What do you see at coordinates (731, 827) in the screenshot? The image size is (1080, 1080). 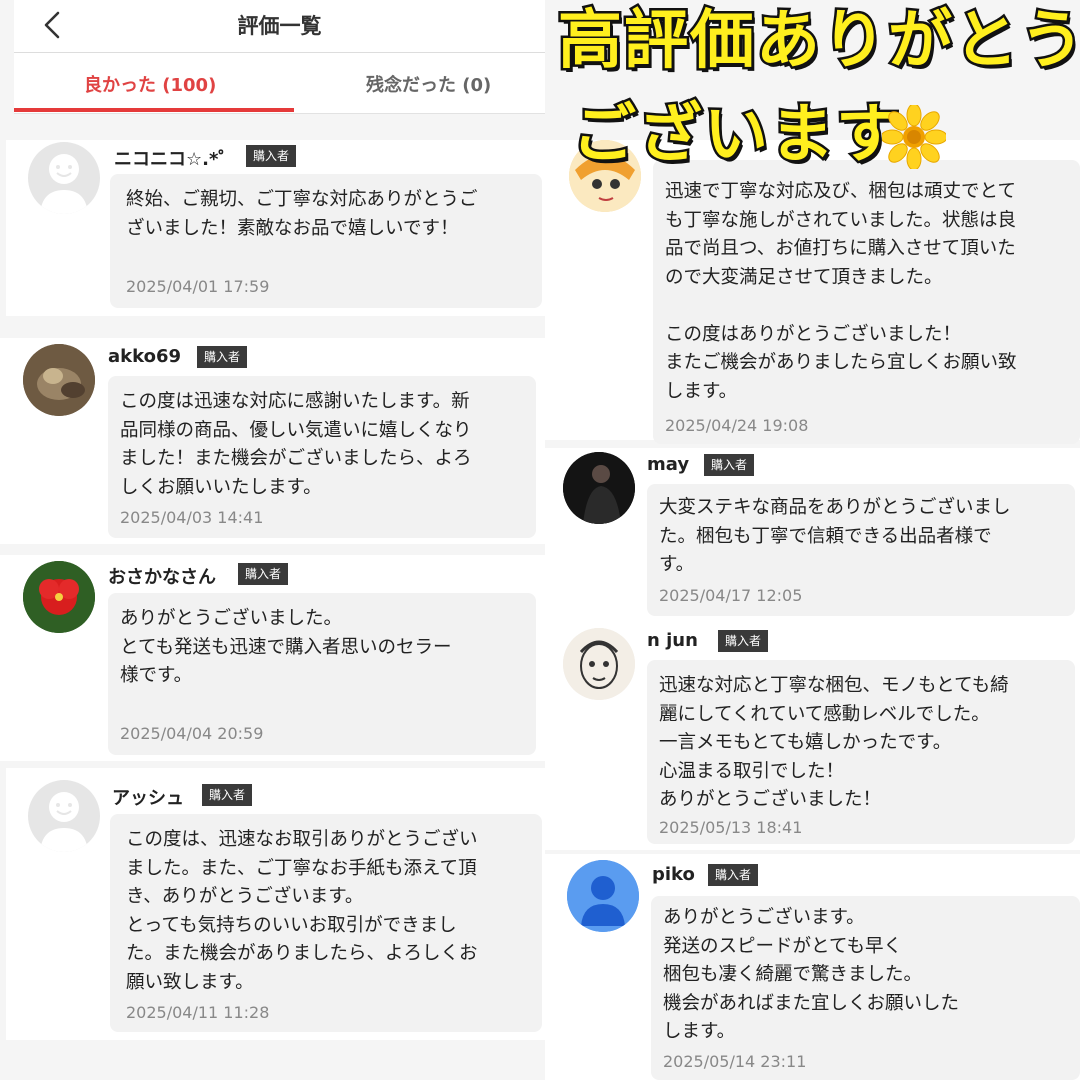 I see `review-date: 2025/05/13 18:41` at bounding box center [731, 827].